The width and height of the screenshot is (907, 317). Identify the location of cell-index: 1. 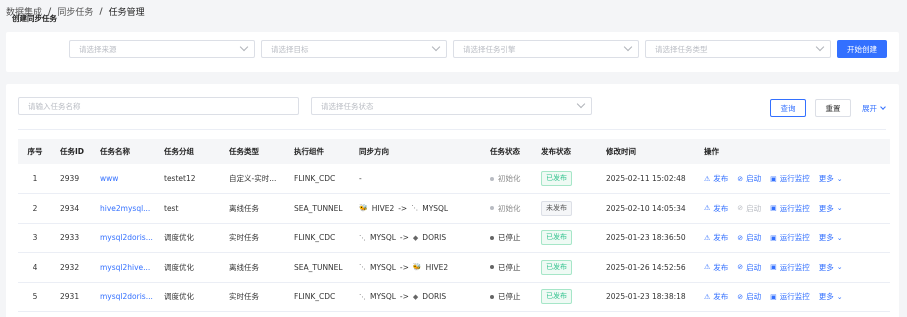
(35, 178).